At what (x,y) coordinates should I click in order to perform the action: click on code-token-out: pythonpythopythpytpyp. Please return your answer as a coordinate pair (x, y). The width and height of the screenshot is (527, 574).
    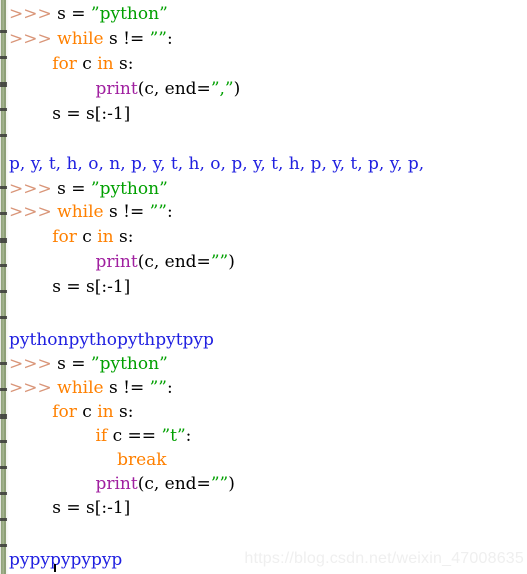
    Looking at the image, I should click on (111, 340).